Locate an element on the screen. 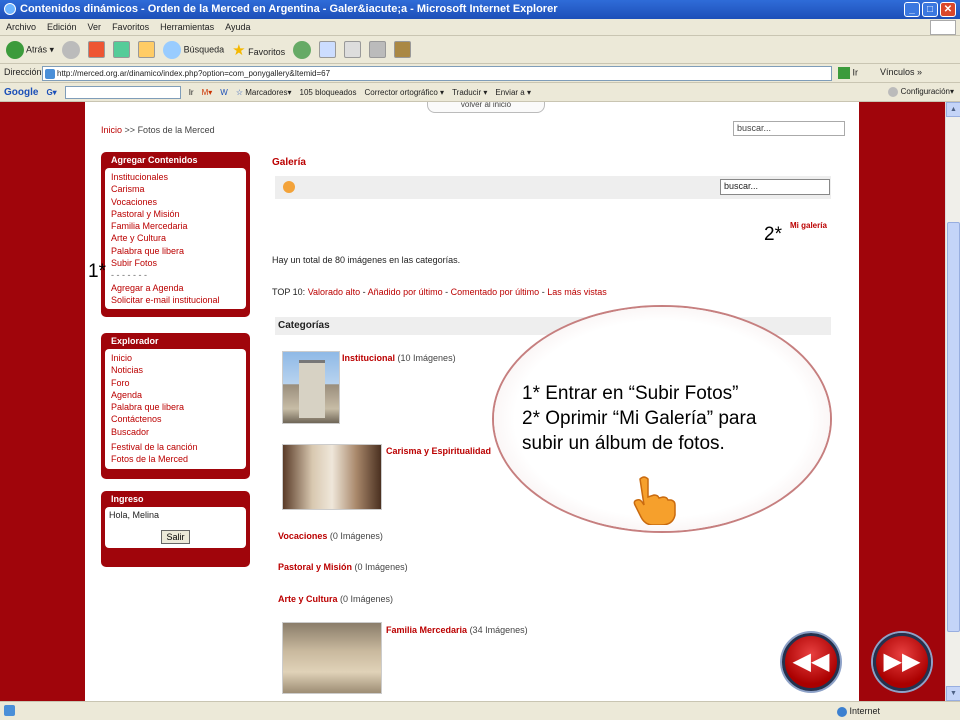 The height and width of the screenshot is (720, 960). google-logo: Google is located at coordinates (21, 92).